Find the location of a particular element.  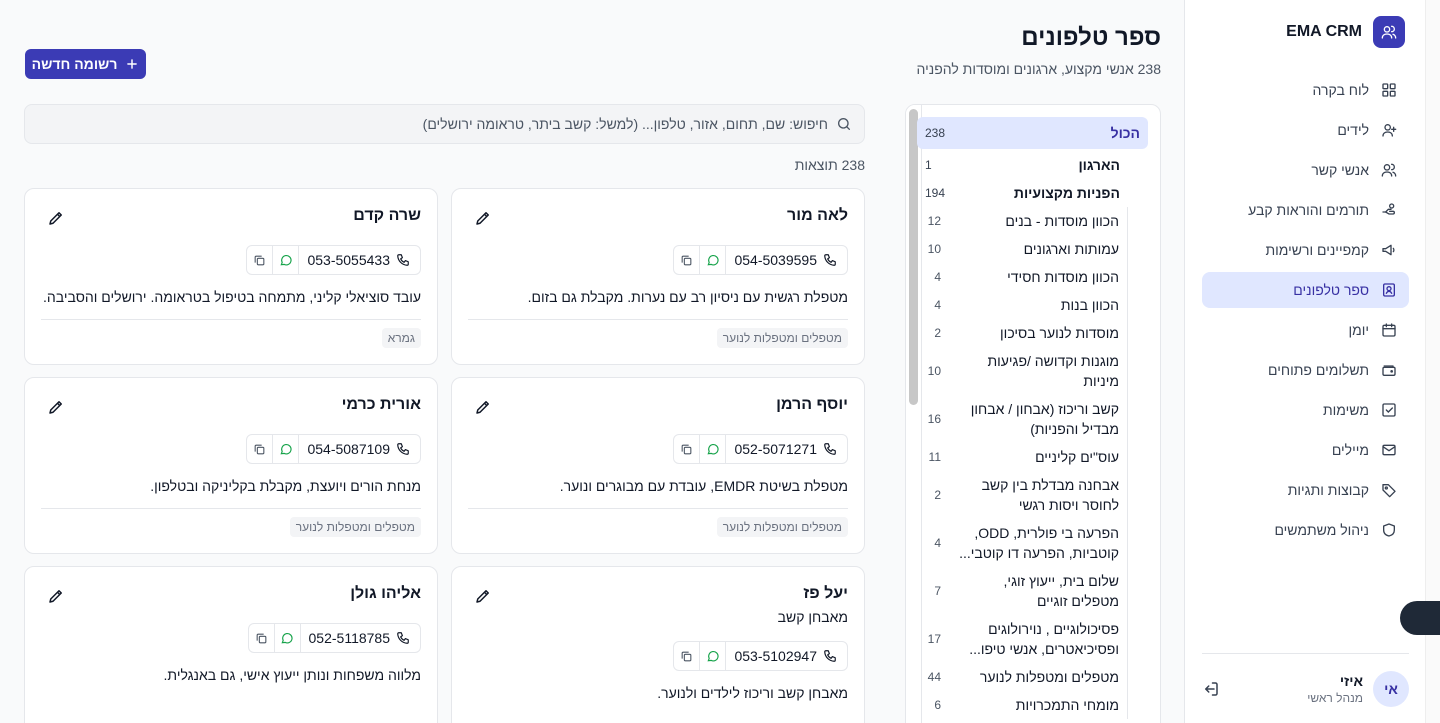

nav-item-users: ניהול משתמשים is located at coordinates (1305, 530).